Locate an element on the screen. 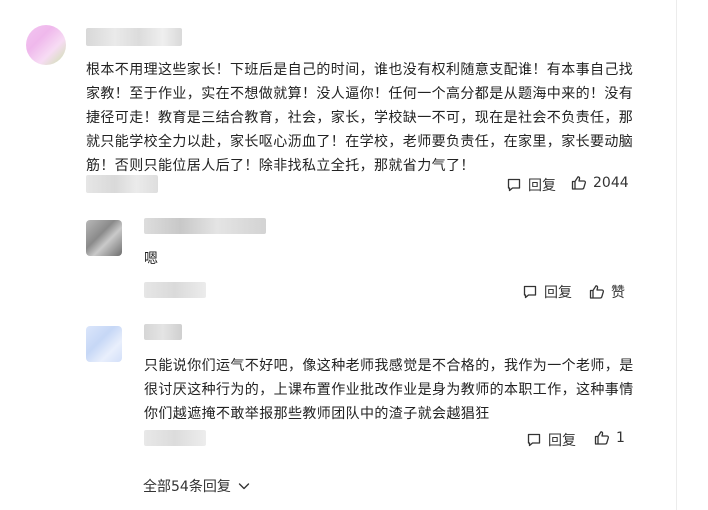 The height and width of the screenshot is (510, 708). comment-text-line: 根本不用理这些家长！下班后是自己的时间，谁也没有权利随意支配谁！有本事自己找 is located at coordinates (360, 70).